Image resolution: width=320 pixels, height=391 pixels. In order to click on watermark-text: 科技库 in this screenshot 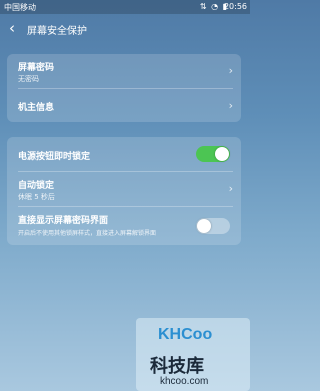, I will do `click(177, 366)`.